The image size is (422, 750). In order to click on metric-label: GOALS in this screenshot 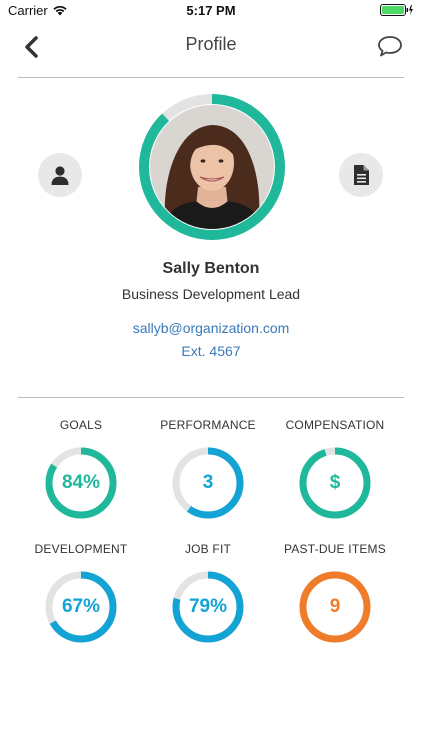, I will do `click(81, 425)`.